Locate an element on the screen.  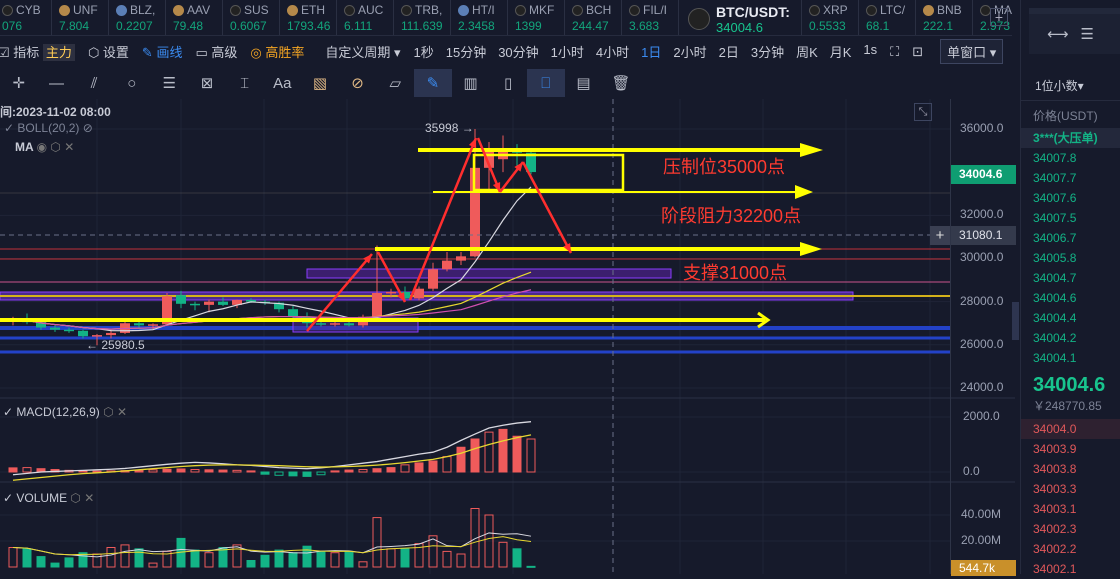
ruler-orange-tool-icon: ▧ is located at coordinates (320, 83).